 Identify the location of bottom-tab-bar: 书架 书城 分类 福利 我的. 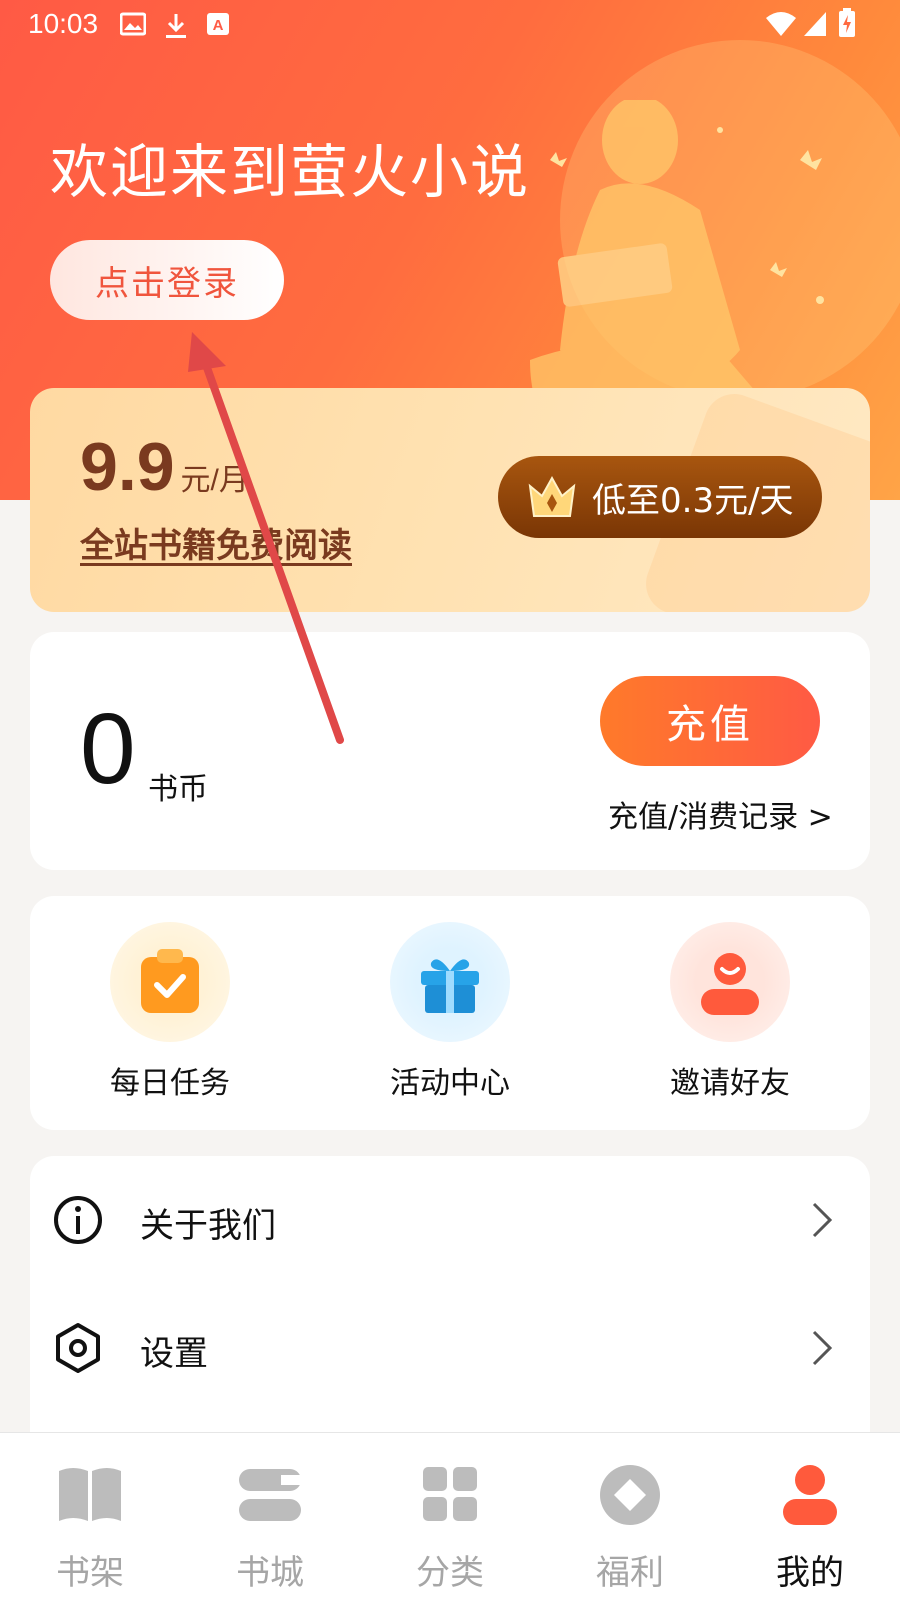
(450, 1516).